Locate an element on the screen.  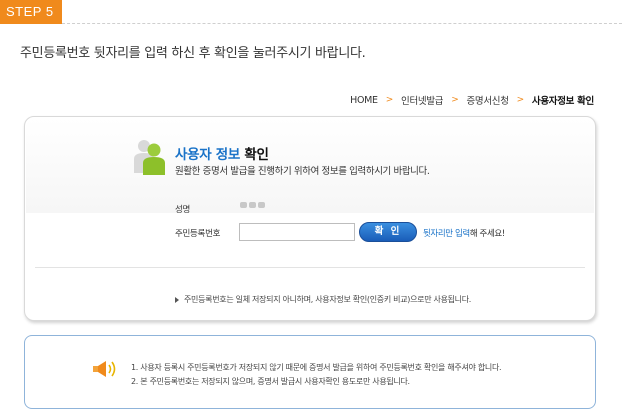
name-label: 성명 is located at coordinates (183, 210).